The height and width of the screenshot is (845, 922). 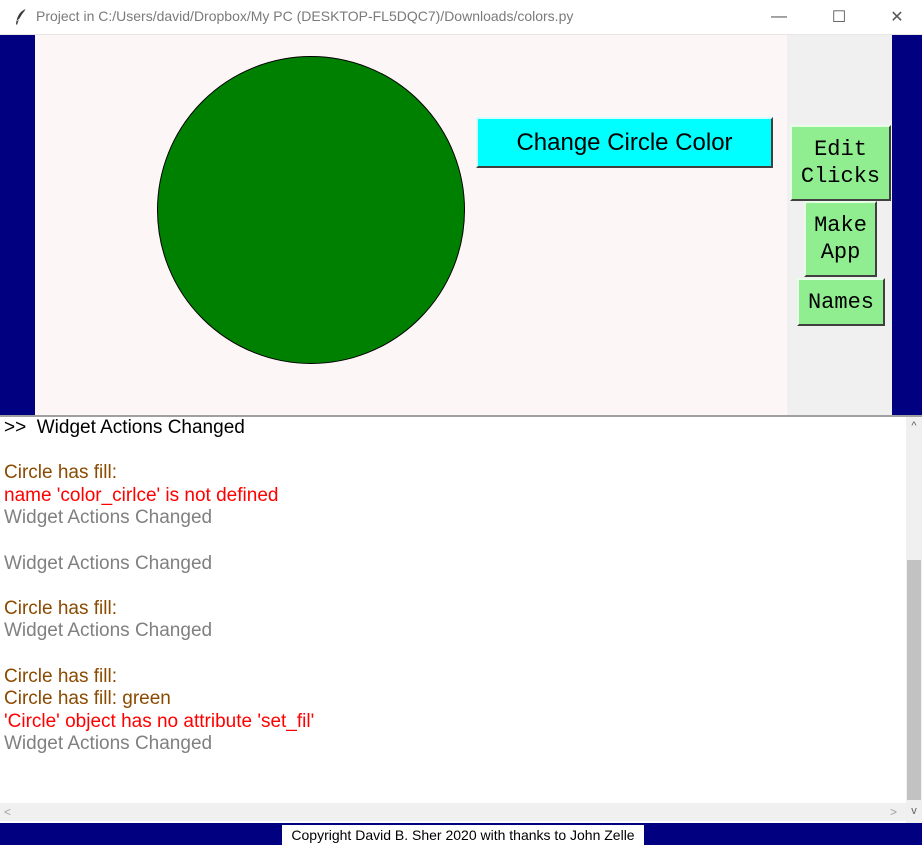 I want to click on make-app-button: Make App, so click(x=840, y=239).